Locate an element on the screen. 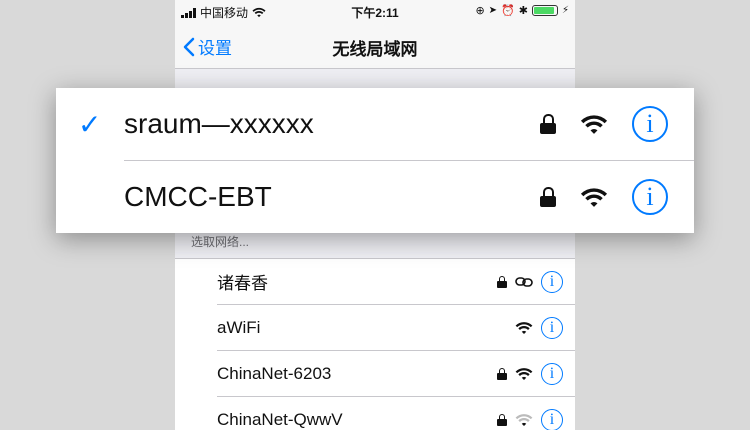  alarm-icon: ⏰ is located at coordinates (508, 11).